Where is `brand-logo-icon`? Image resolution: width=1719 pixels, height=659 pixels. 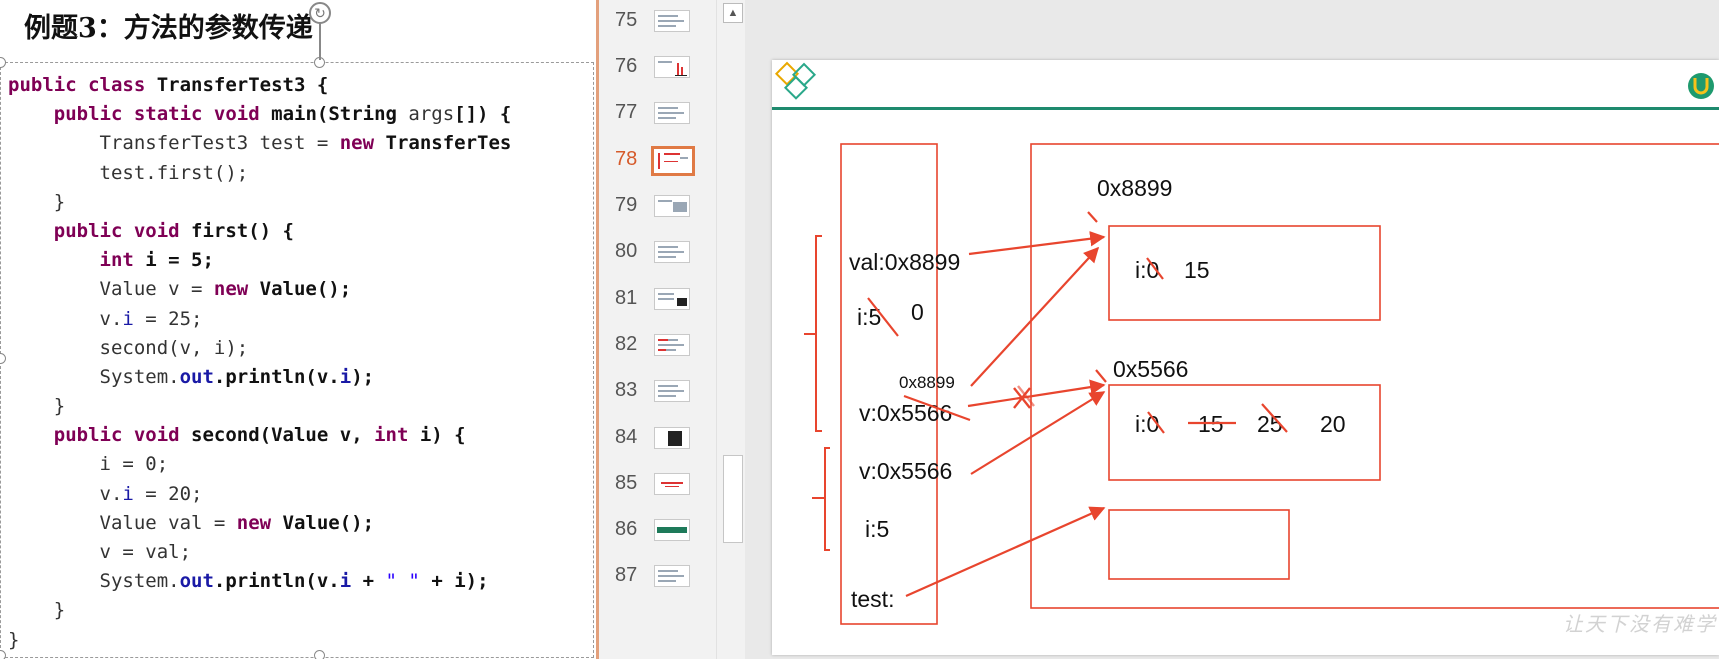 brand-logo-icon is located at coordinates (1701, 86).